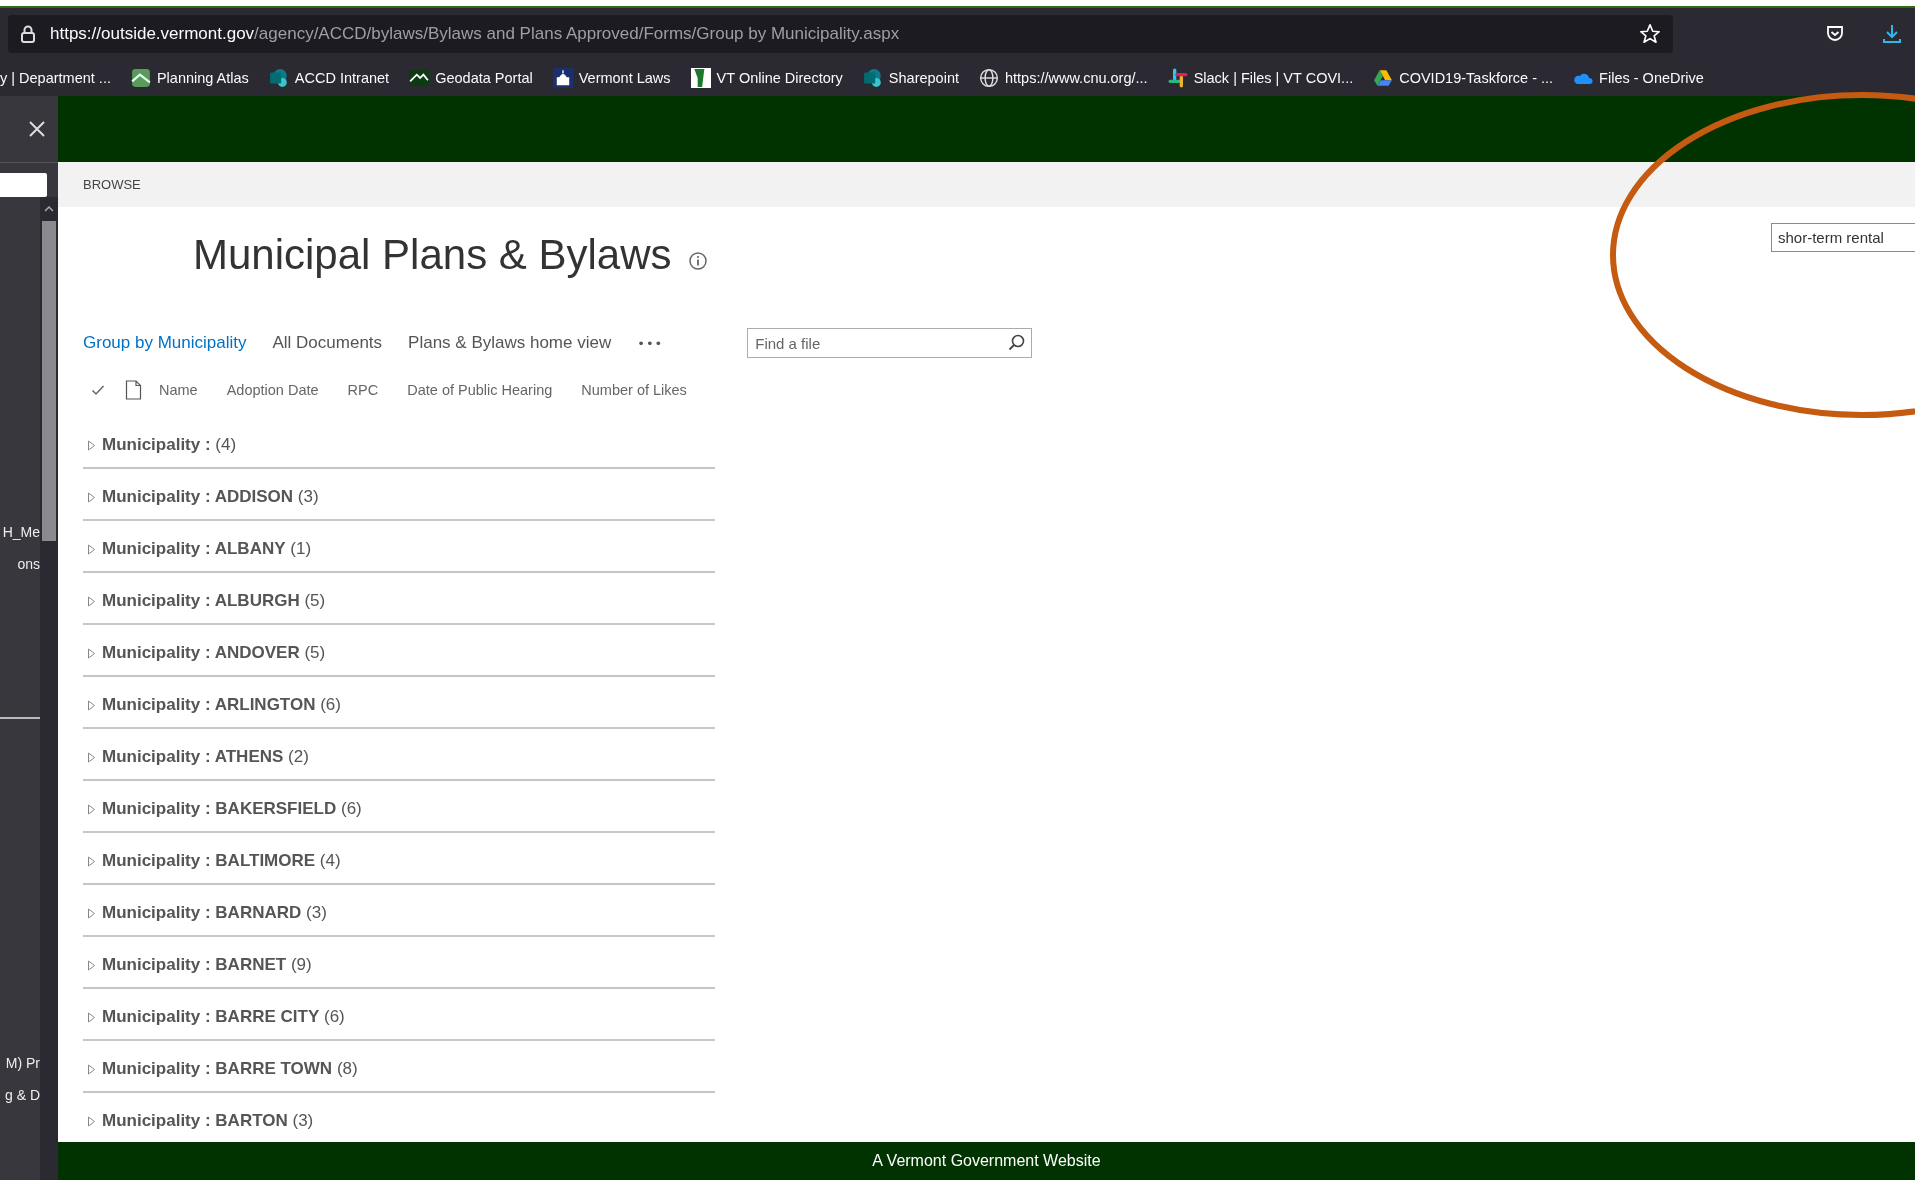 Image resolution: width=1915 pixels, height=1180 pixels. Describe the element at coordinates (214, 913) in the screenshot. I see `group-header: Municipality : BARNARD (3)` at that location.